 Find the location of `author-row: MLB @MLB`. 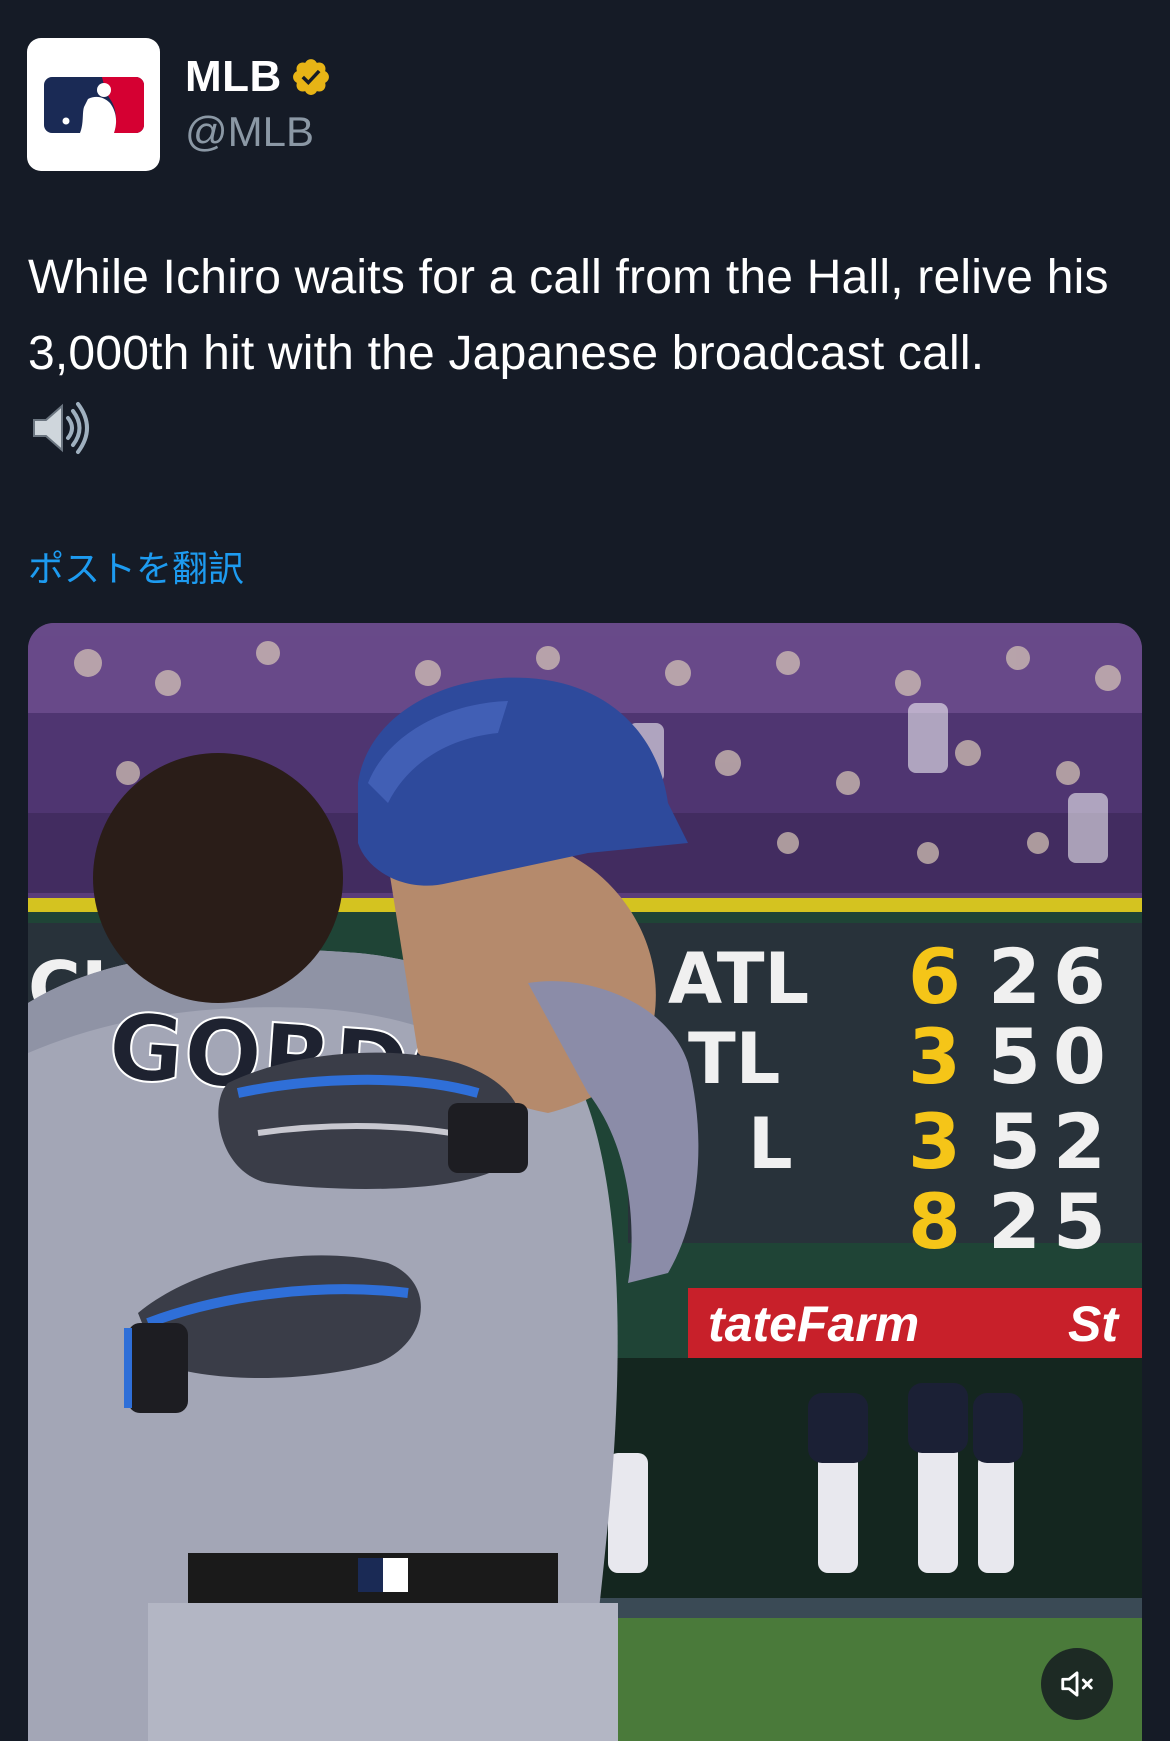

author-row: MLB @MLB is located at coordinates (179, 104).